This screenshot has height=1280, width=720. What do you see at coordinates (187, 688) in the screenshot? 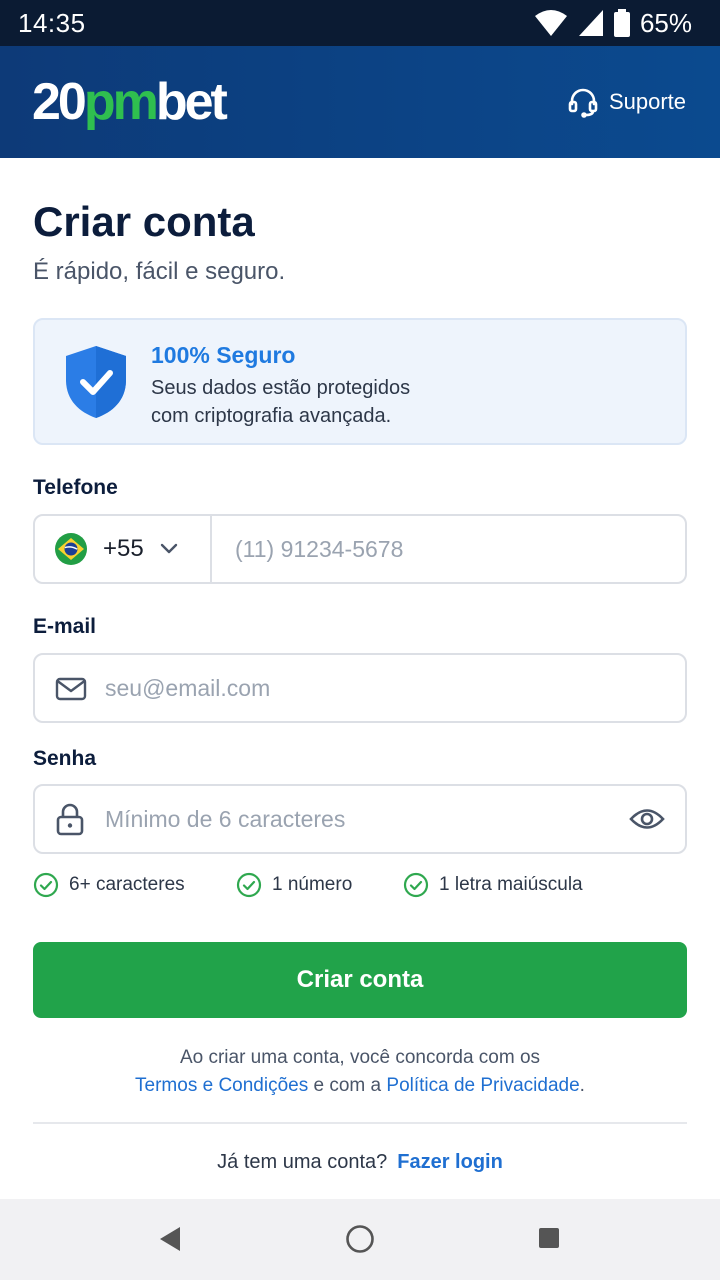
I see `email-input: seu@email.com` at bounding box center [187, 688].